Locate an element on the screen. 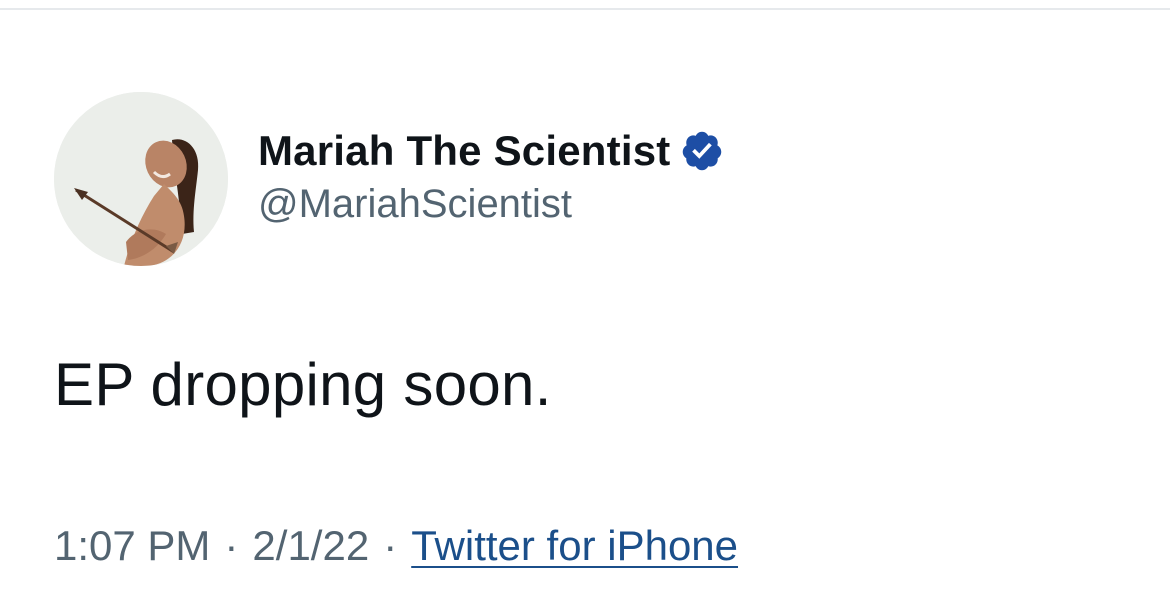 This screenshot has width=1170, height=614. tweet-time: 1:07 PM is located at coordinates (132, 546).